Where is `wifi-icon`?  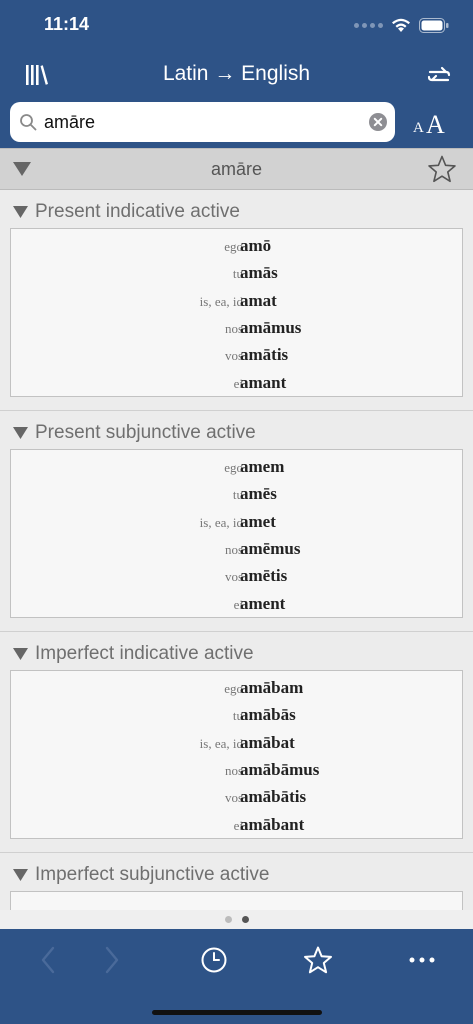 wifi-icon is located at coordinates (401, 25).